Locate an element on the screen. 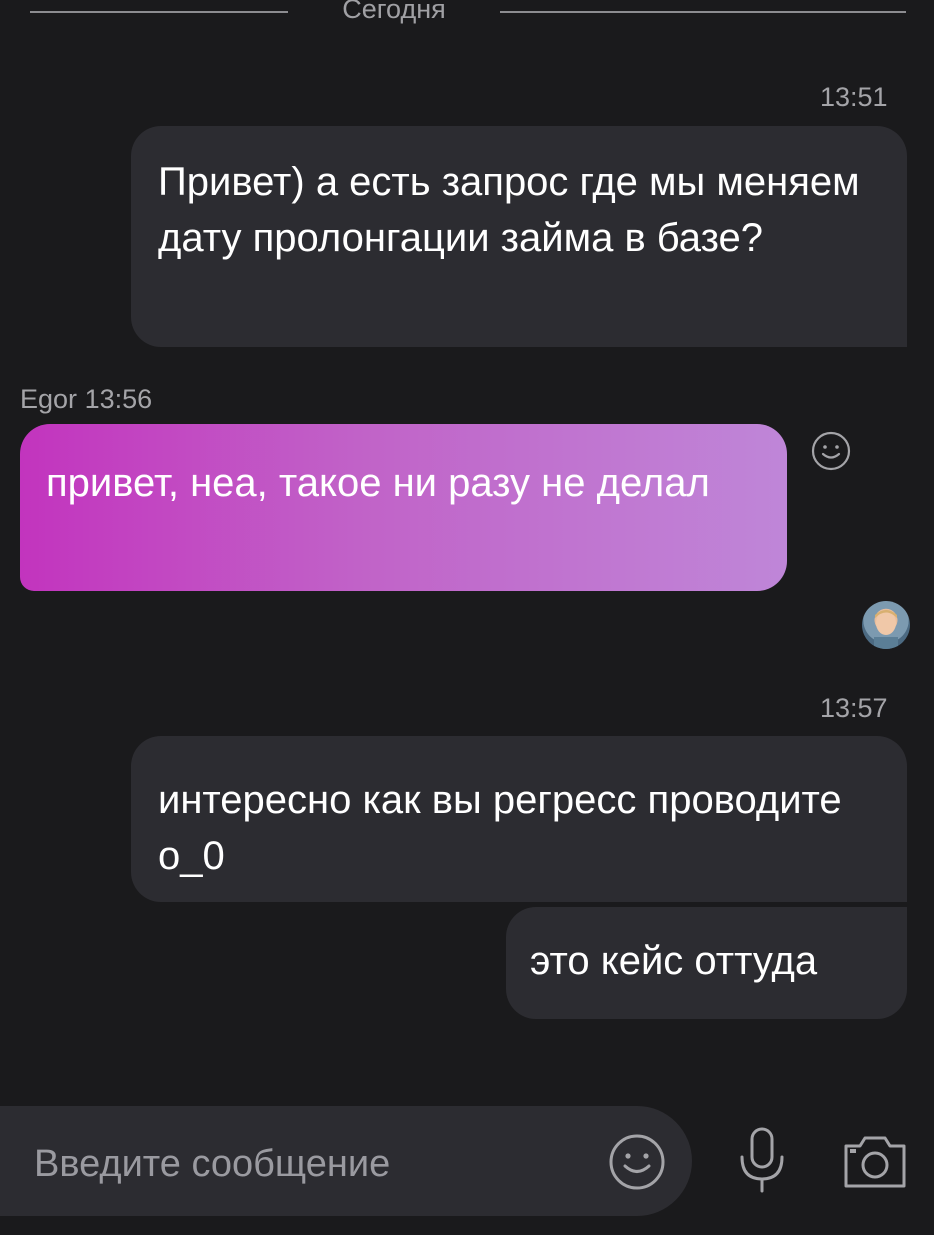  message-composer: Введите сообщение is located at coordinates (346, 1161).